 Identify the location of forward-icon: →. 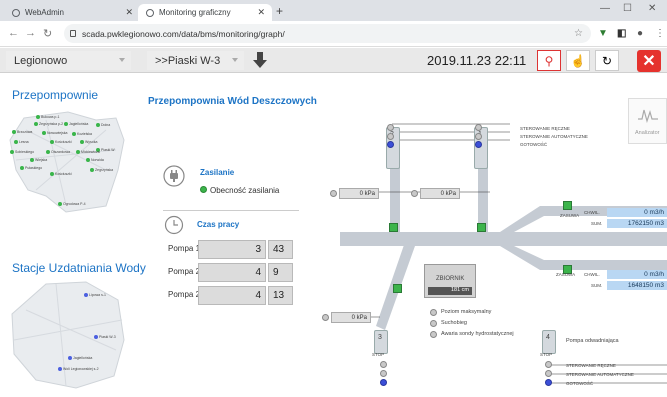
(30, 33).